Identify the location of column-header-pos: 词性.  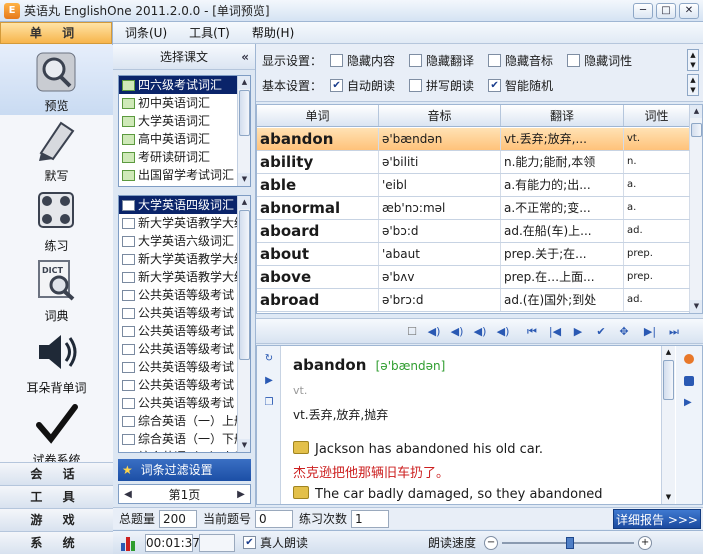
(657, 115).